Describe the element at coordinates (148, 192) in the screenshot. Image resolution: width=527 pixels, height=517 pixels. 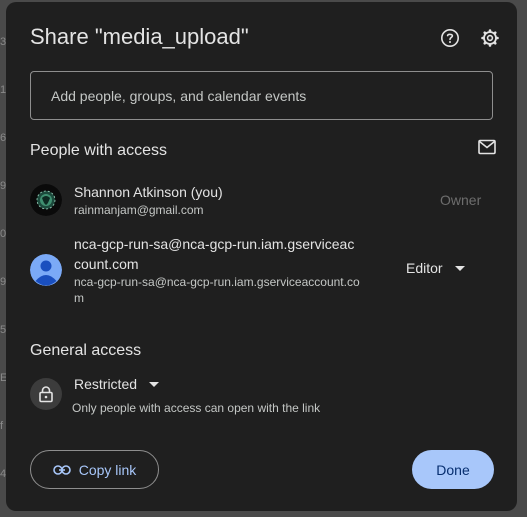
I see `person-name: Shannon Atkinson (you)` at that location.